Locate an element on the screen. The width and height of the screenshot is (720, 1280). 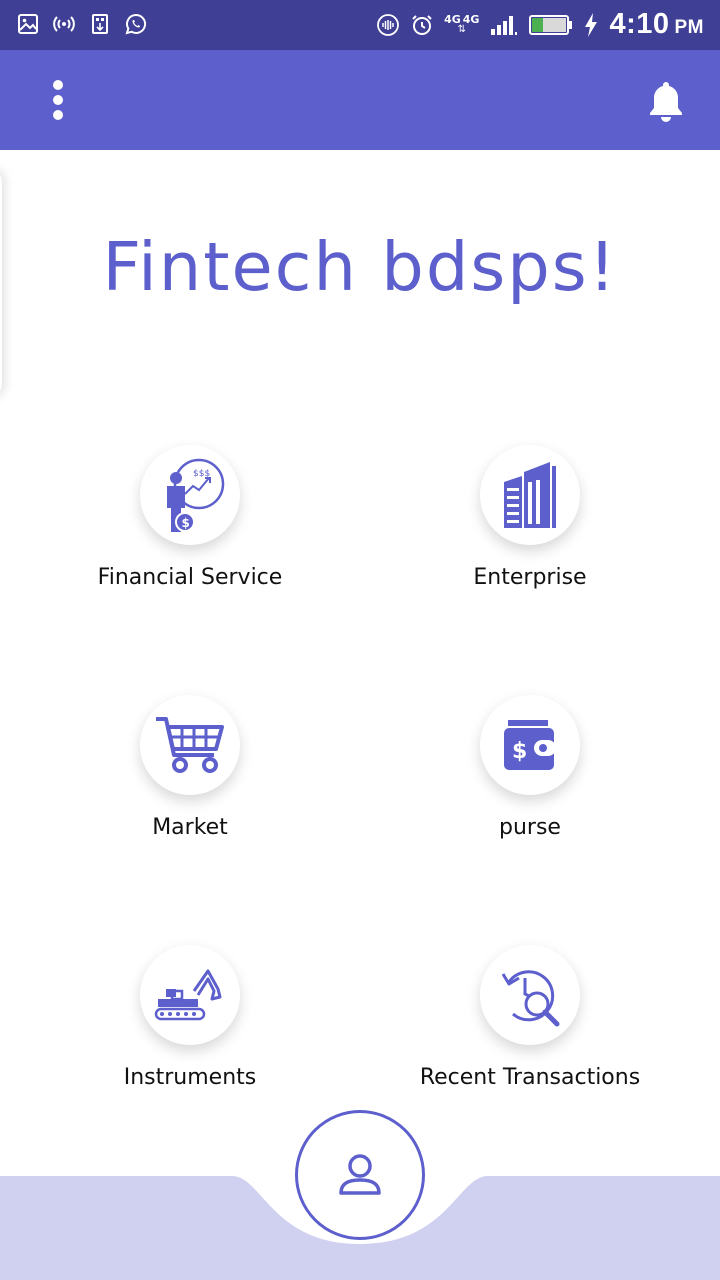
tile-label: Recent Transactions is located at coordinates (530, 1077).